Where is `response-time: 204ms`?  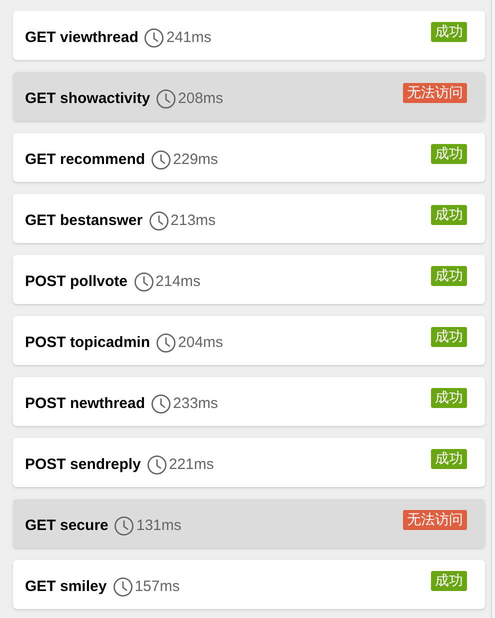
response-time: 204ms is located at coordinates (201, 343).